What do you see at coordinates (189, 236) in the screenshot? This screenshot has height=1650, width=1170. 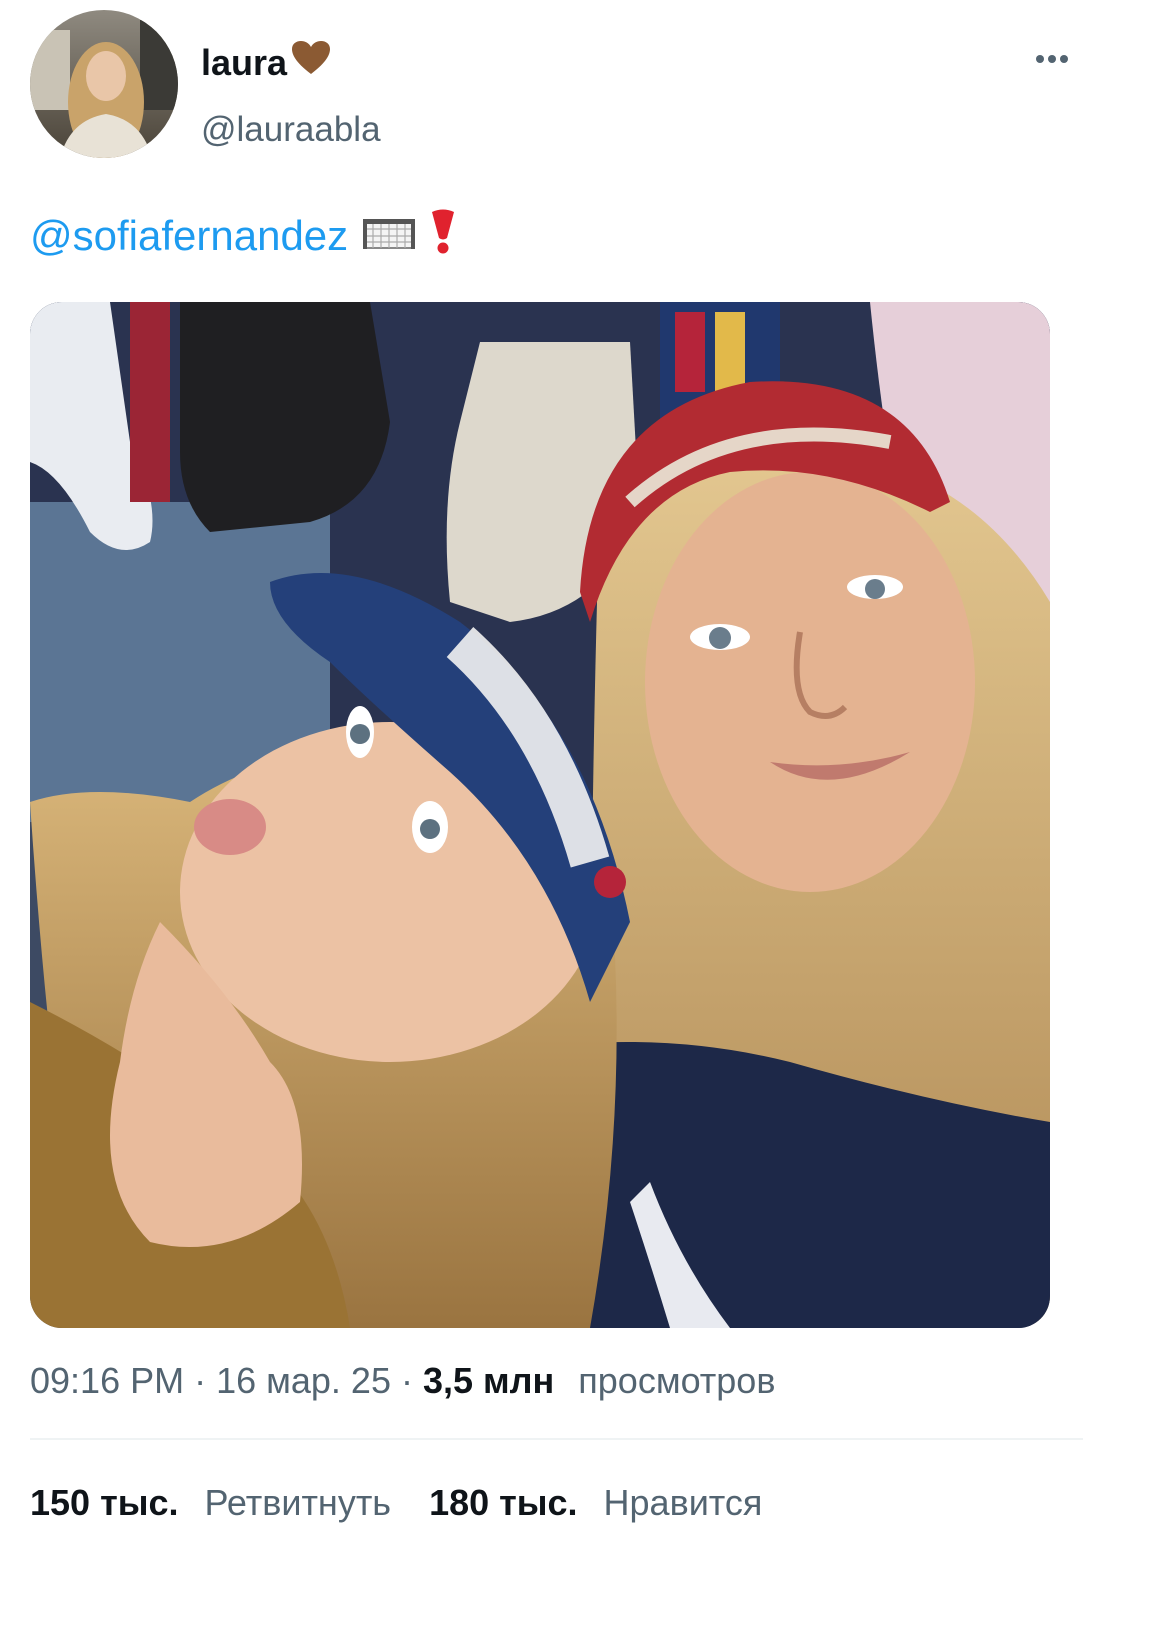 I see `mention-link: @sofiafernandez` at bounding box center [189, 236].